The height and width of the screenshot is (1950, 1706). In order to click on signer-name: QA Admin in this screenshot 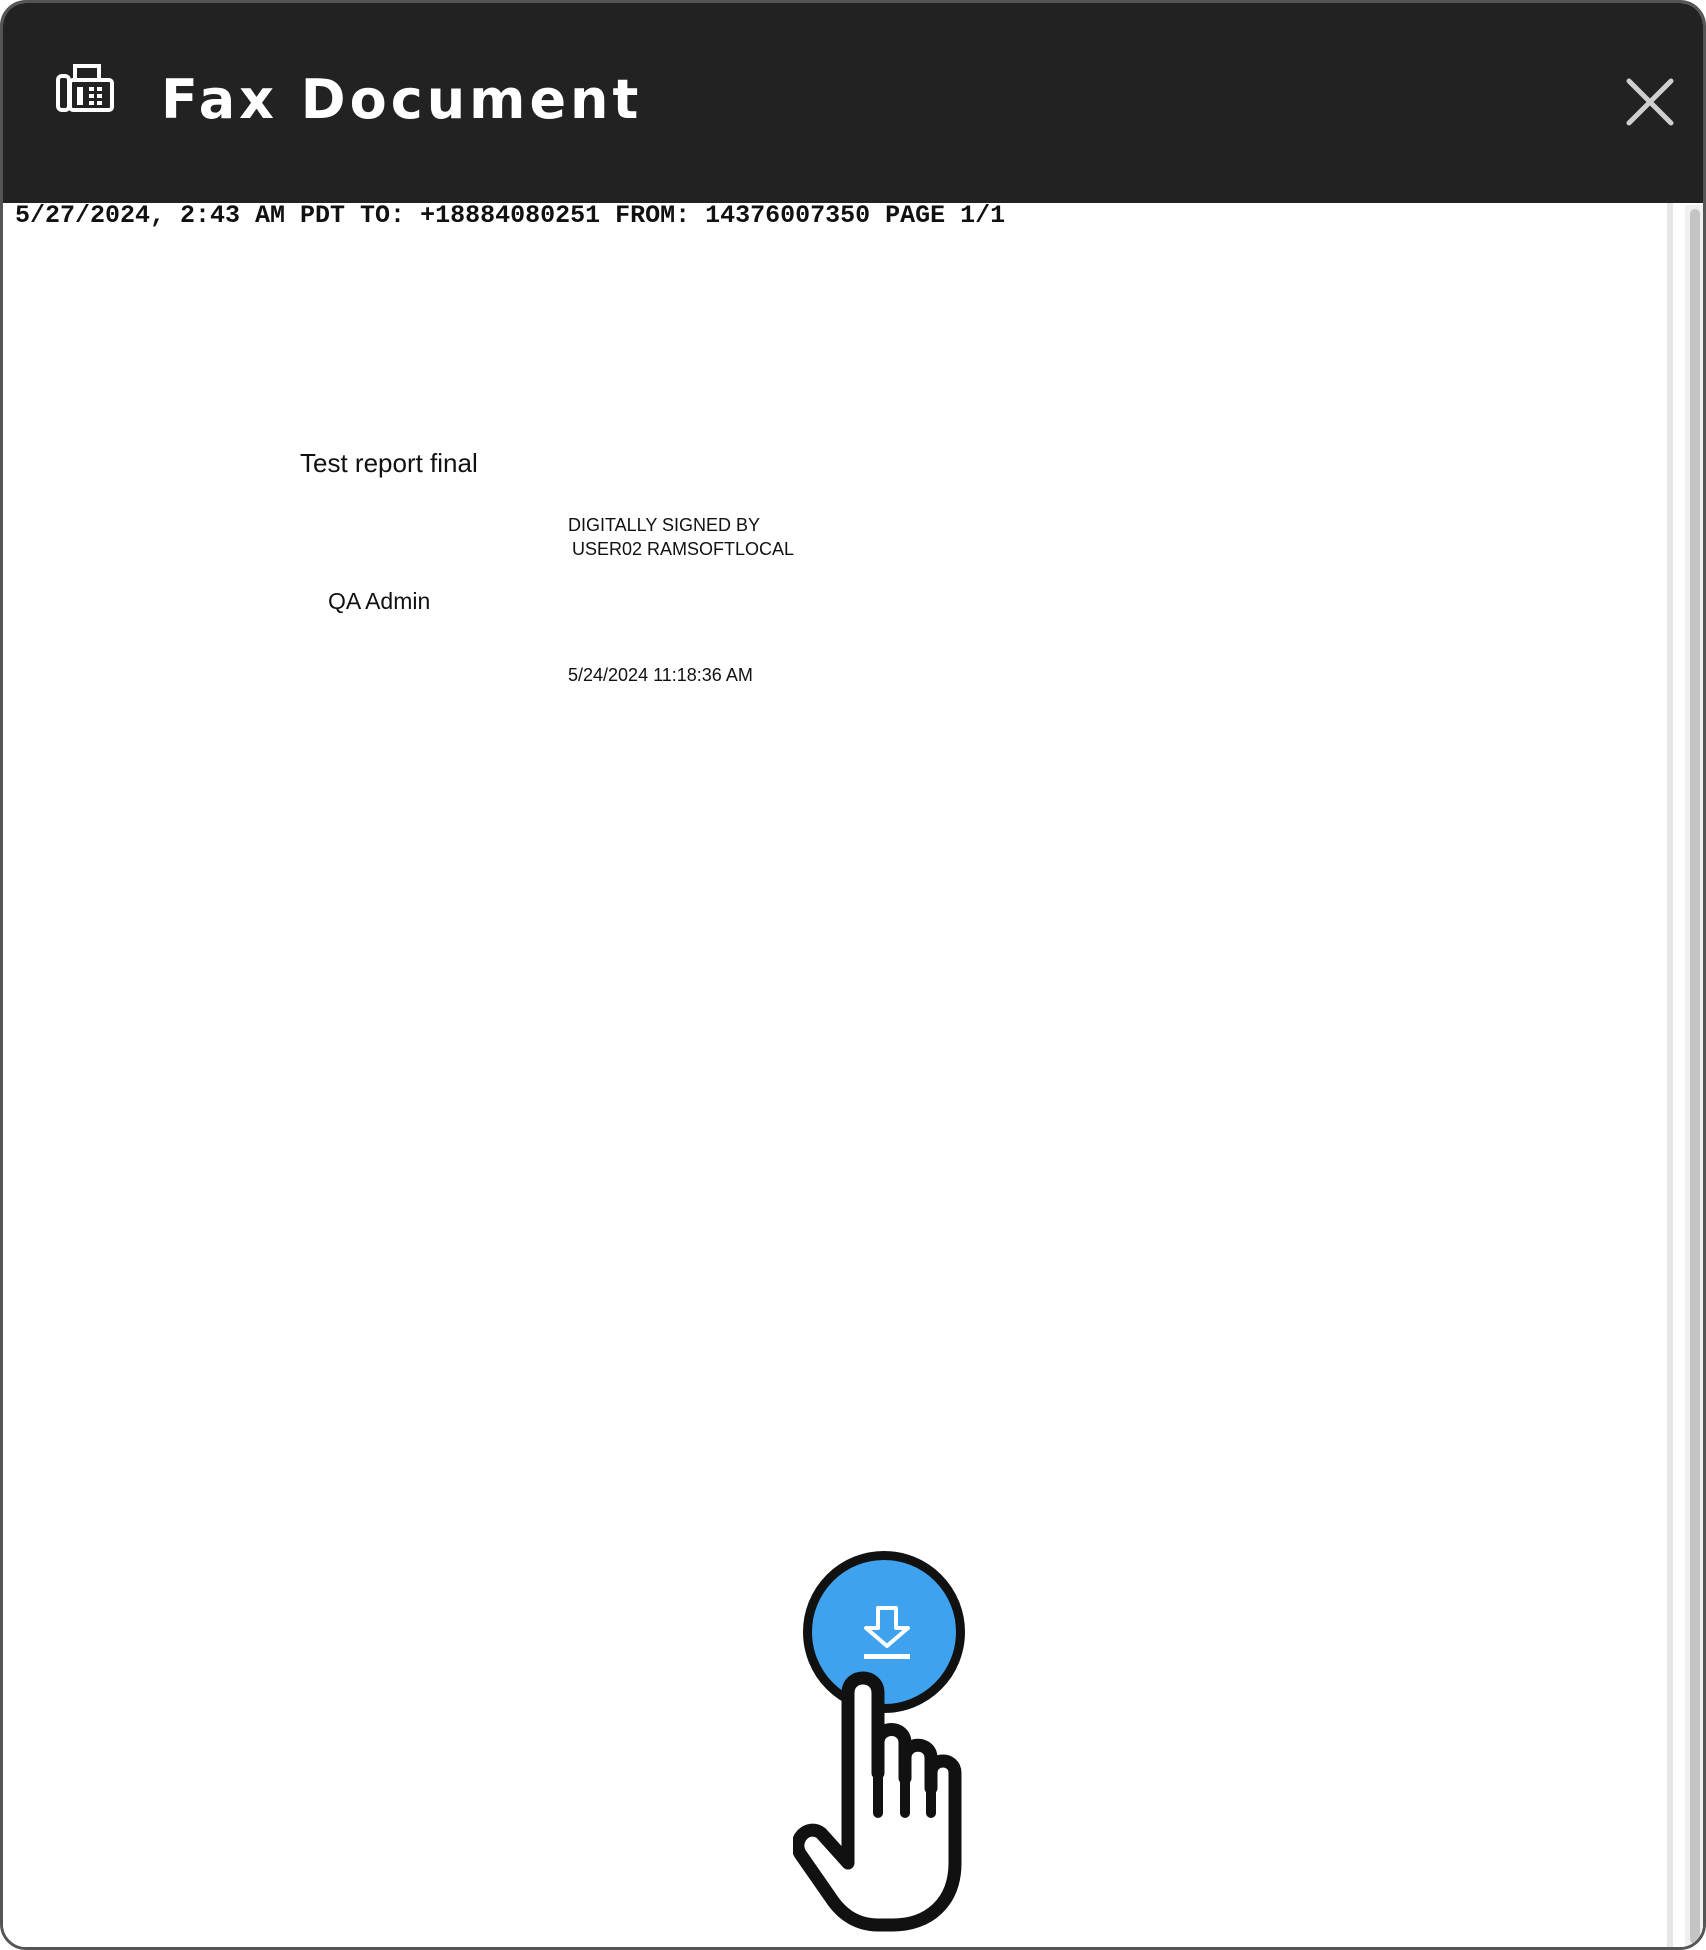, I will do `click(379, 601)`.